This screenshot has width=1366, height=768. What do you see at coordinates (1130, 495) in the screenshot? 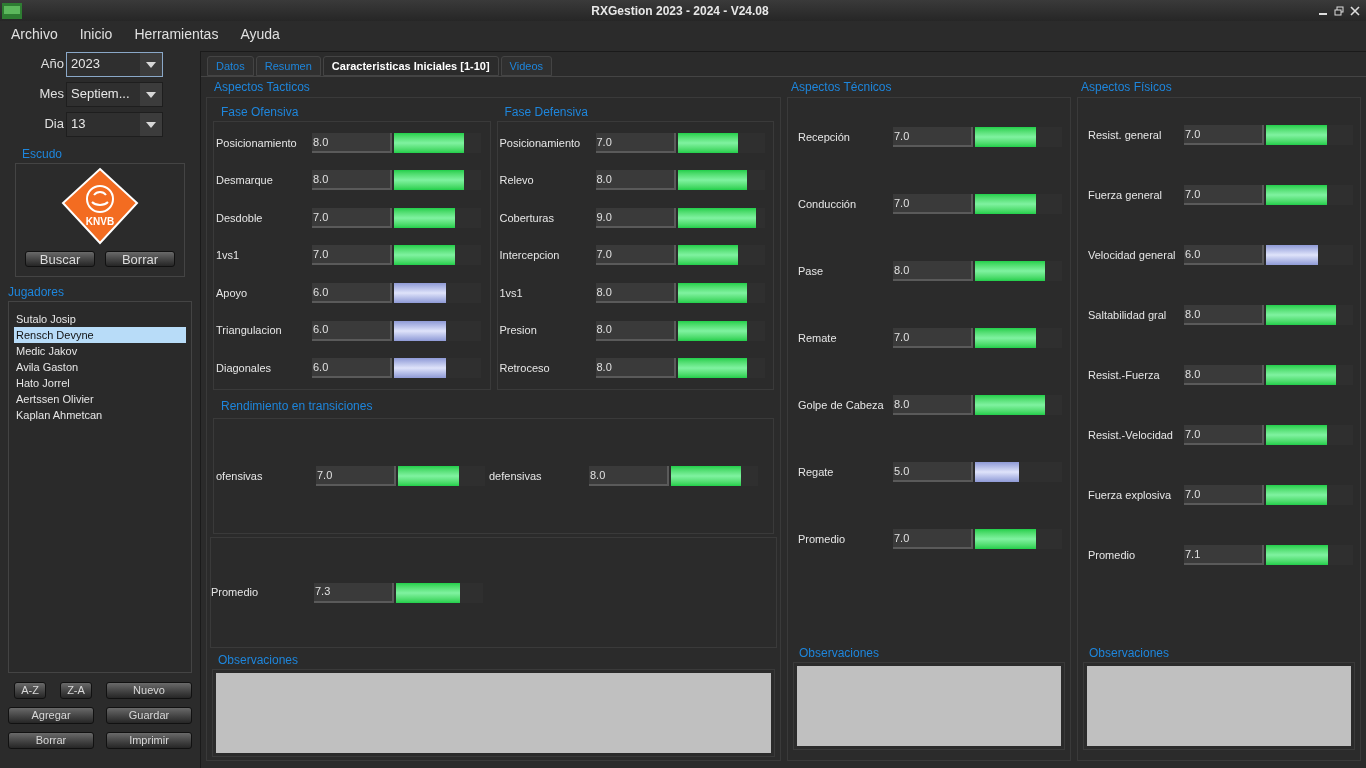
I see `rating-label: Fuerza explosiva` at bounding box center [1130, 495].